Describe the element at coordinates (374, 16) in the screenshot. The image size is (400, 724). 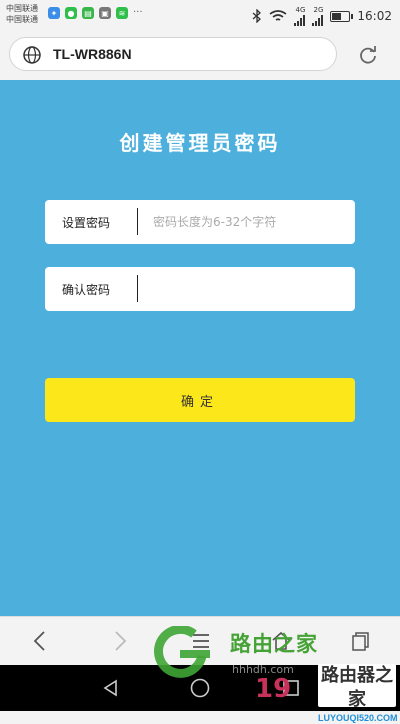
I see `clock: 16:02` at that location.